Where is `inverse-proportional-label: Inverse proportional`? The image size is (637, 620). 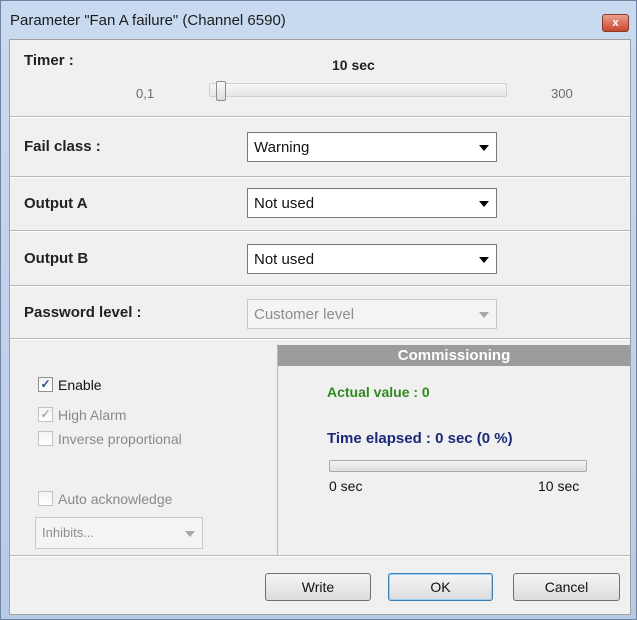
inverse-proportional-label: Inverse proportional is located at coordinates (120, 439).